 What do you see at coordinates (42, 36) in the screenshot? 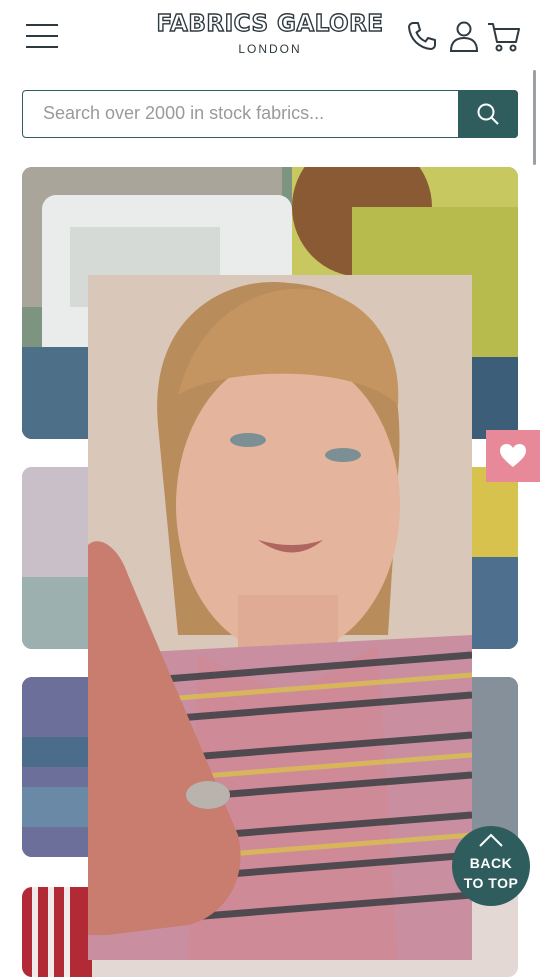
I see `hamburger-menu-icon` at bounding box center [42, 36].